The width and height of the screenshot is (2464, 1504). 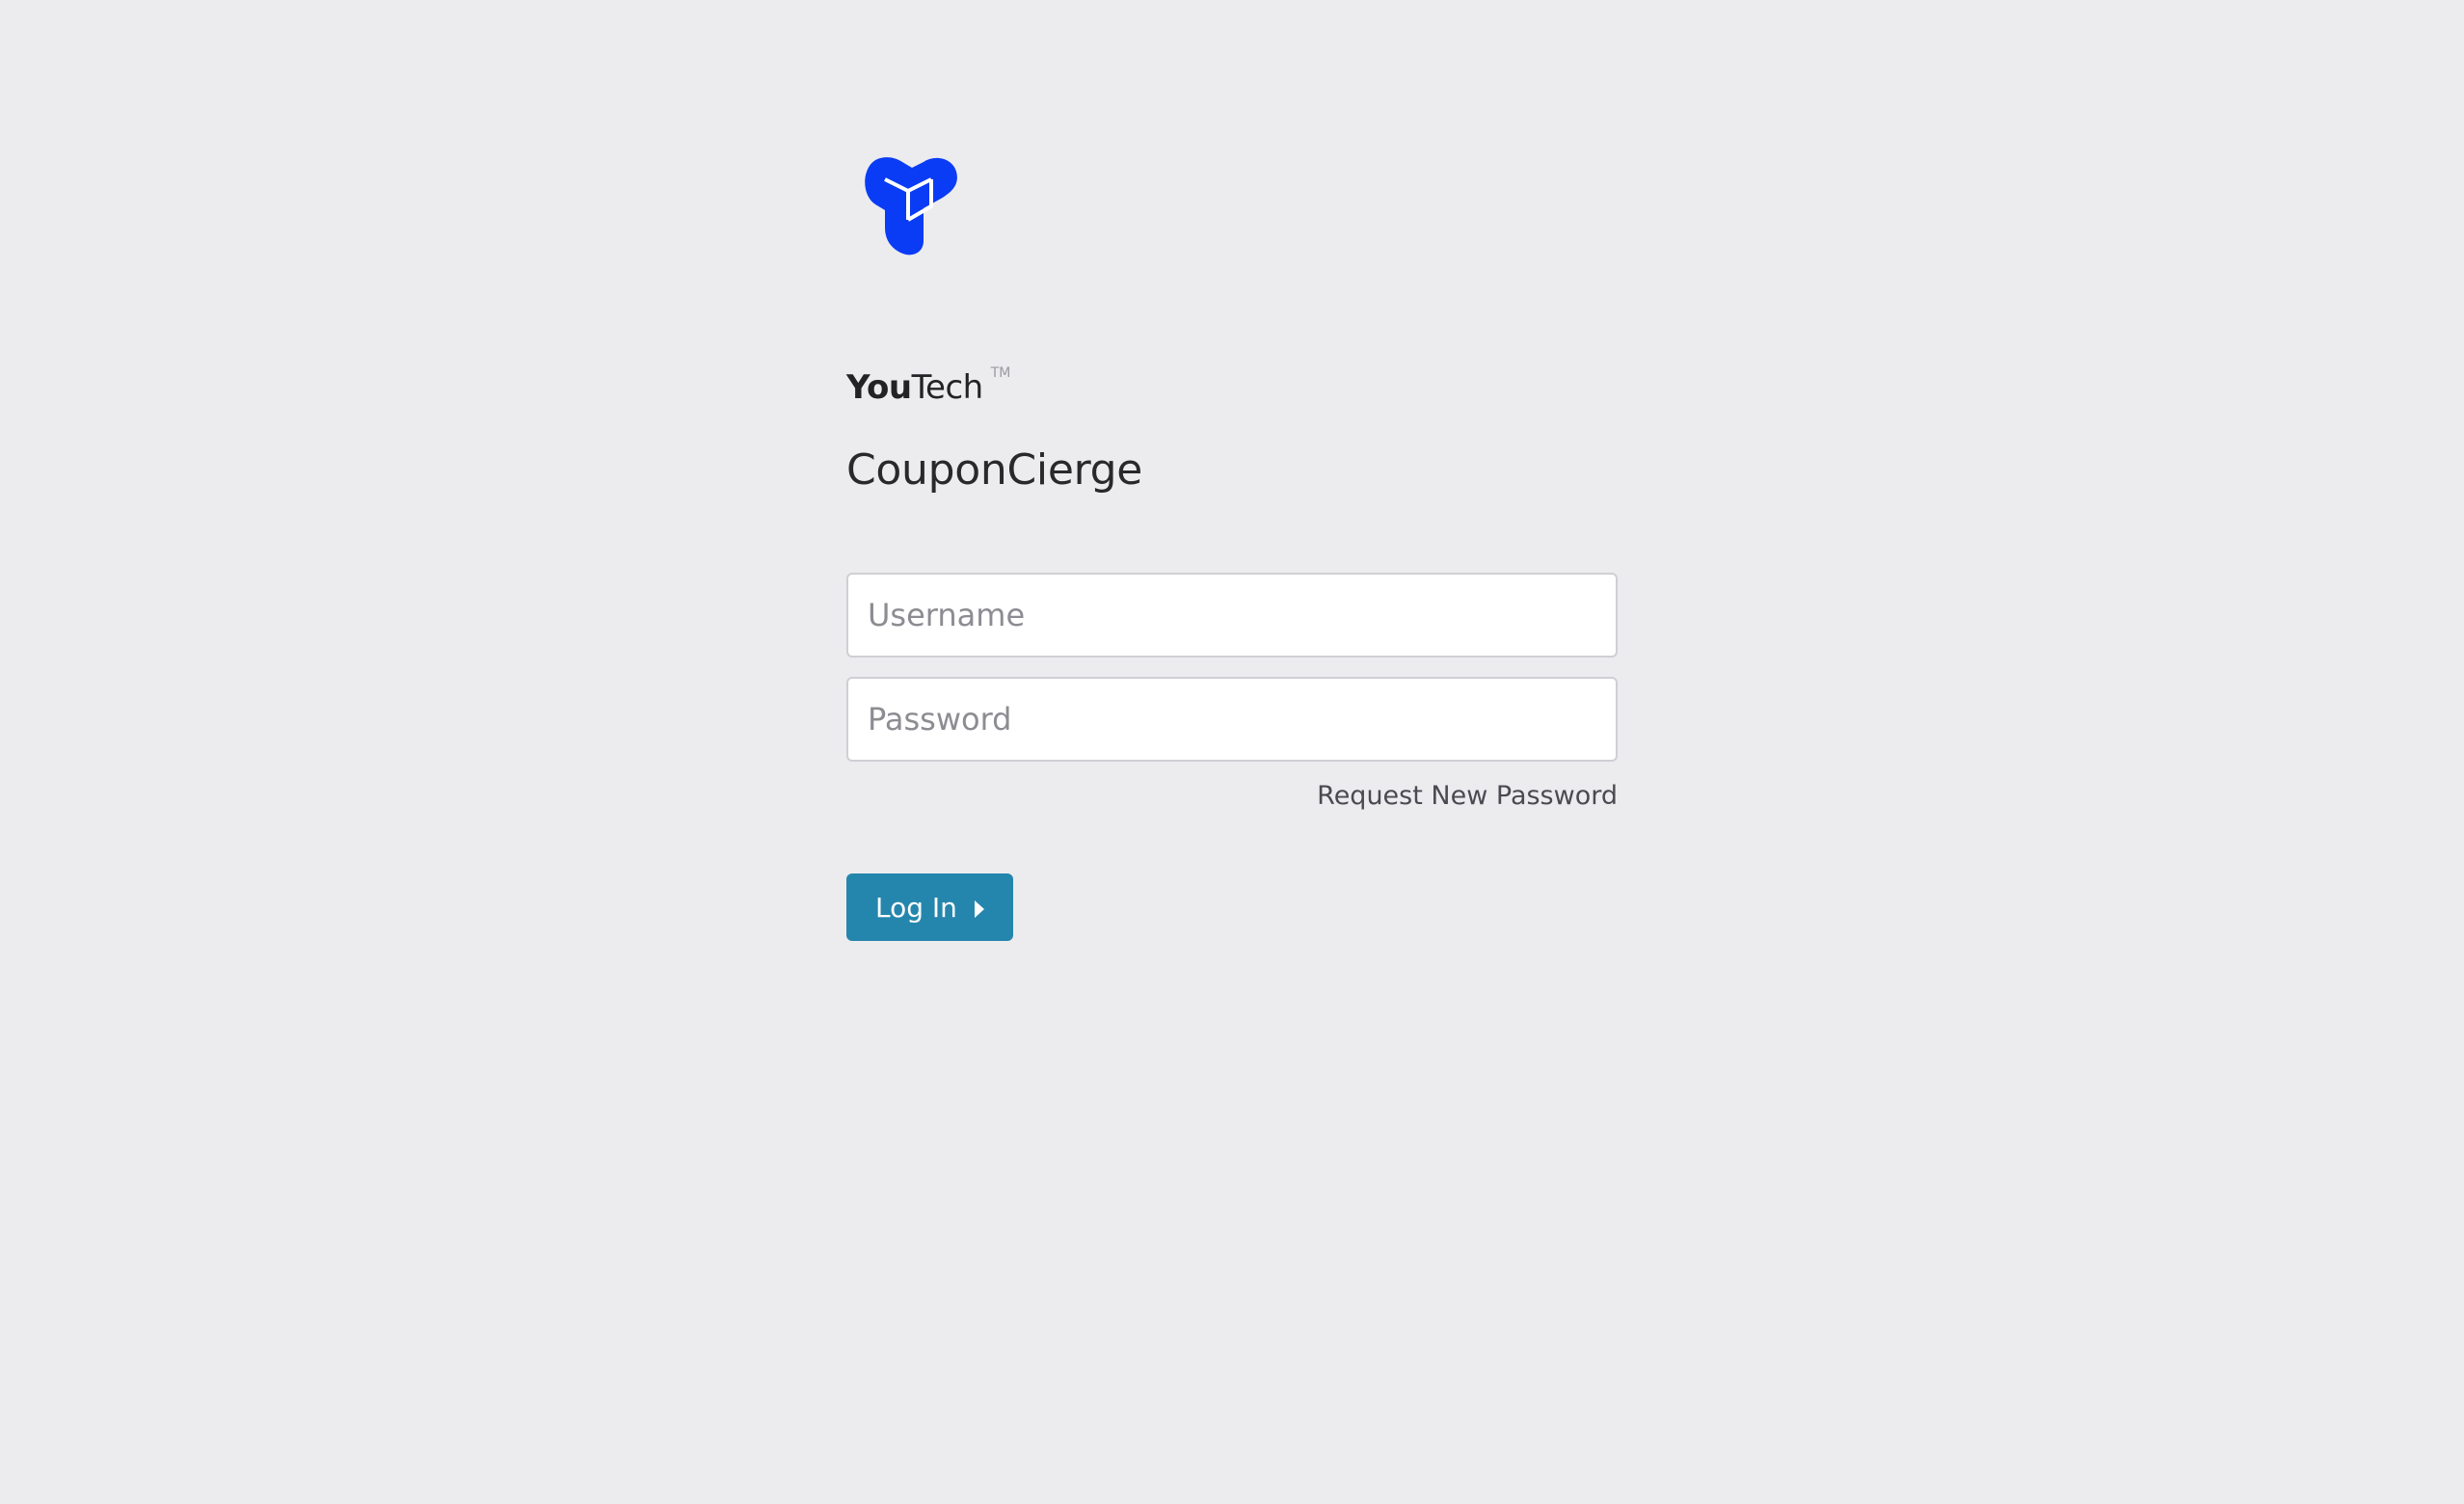 What do you see at coordinates (948, 387) in the screenshot?
I see `brand-name-light: Tech` at bounding box center [948, 387].